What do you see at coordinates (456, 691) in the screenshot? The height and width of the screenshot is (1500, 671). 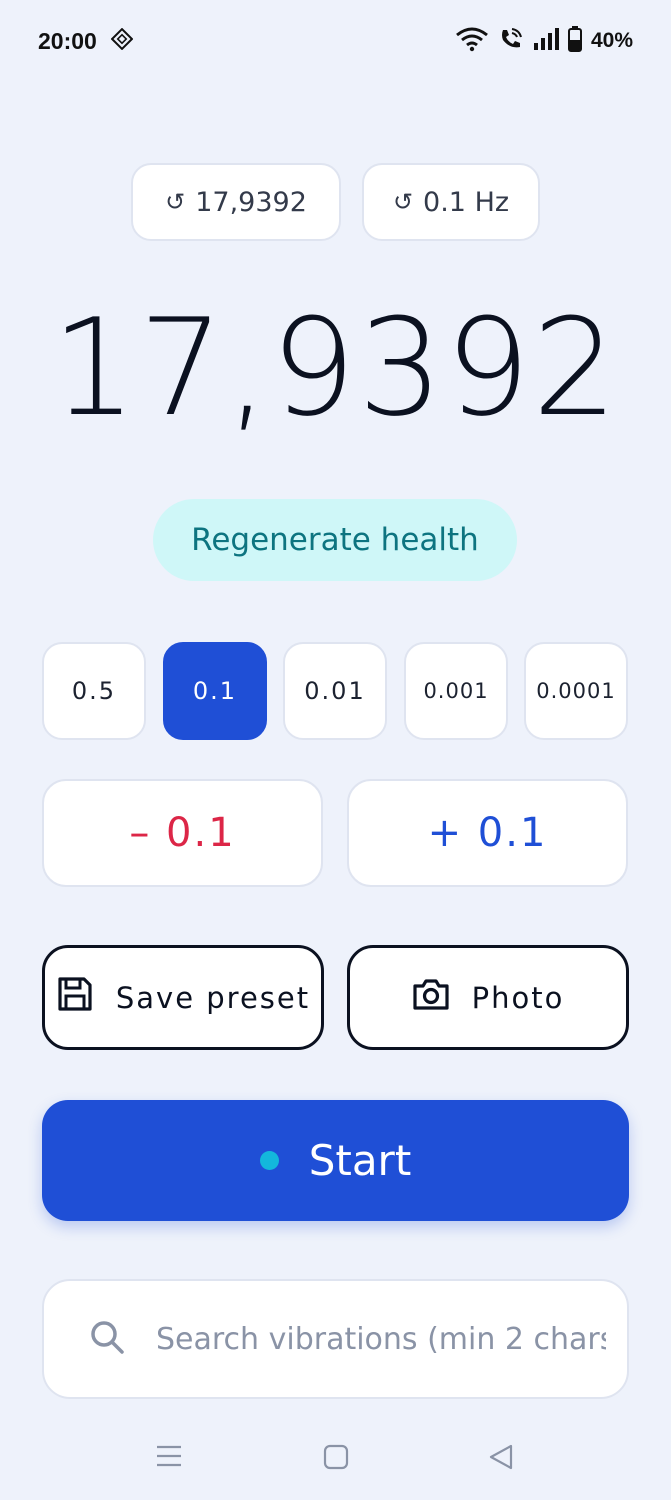 I see `step-option-0-001: 0.001` at bounding box center [456, 691].